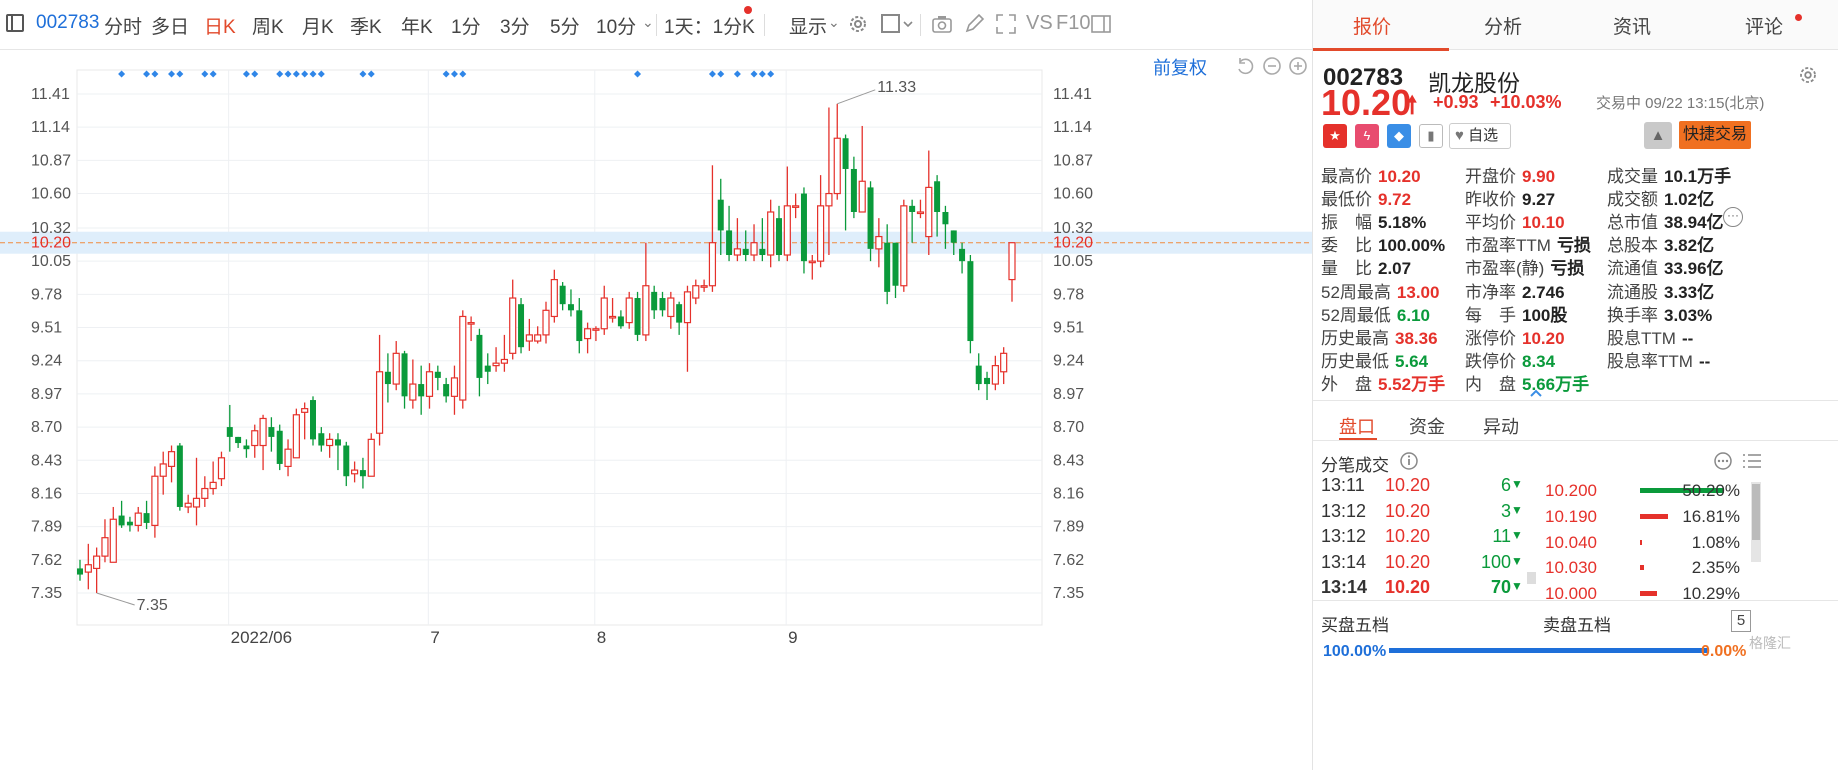  What do you see at coordinates (858, 24) in the screenshot?
I see `gear-icon` at bounding box center [858, 24].